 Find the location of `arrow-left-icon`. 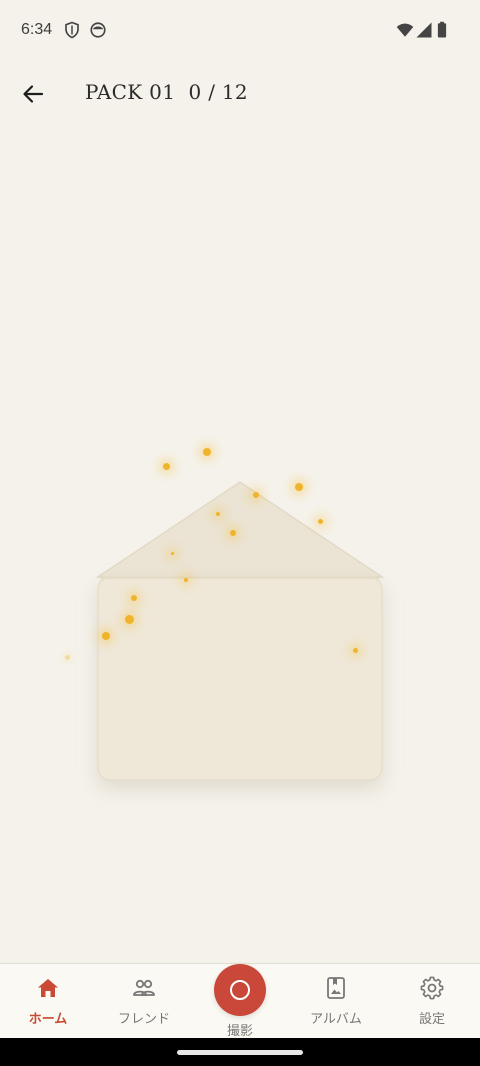

arrow-left-icon is located at coordinates (33, 94).